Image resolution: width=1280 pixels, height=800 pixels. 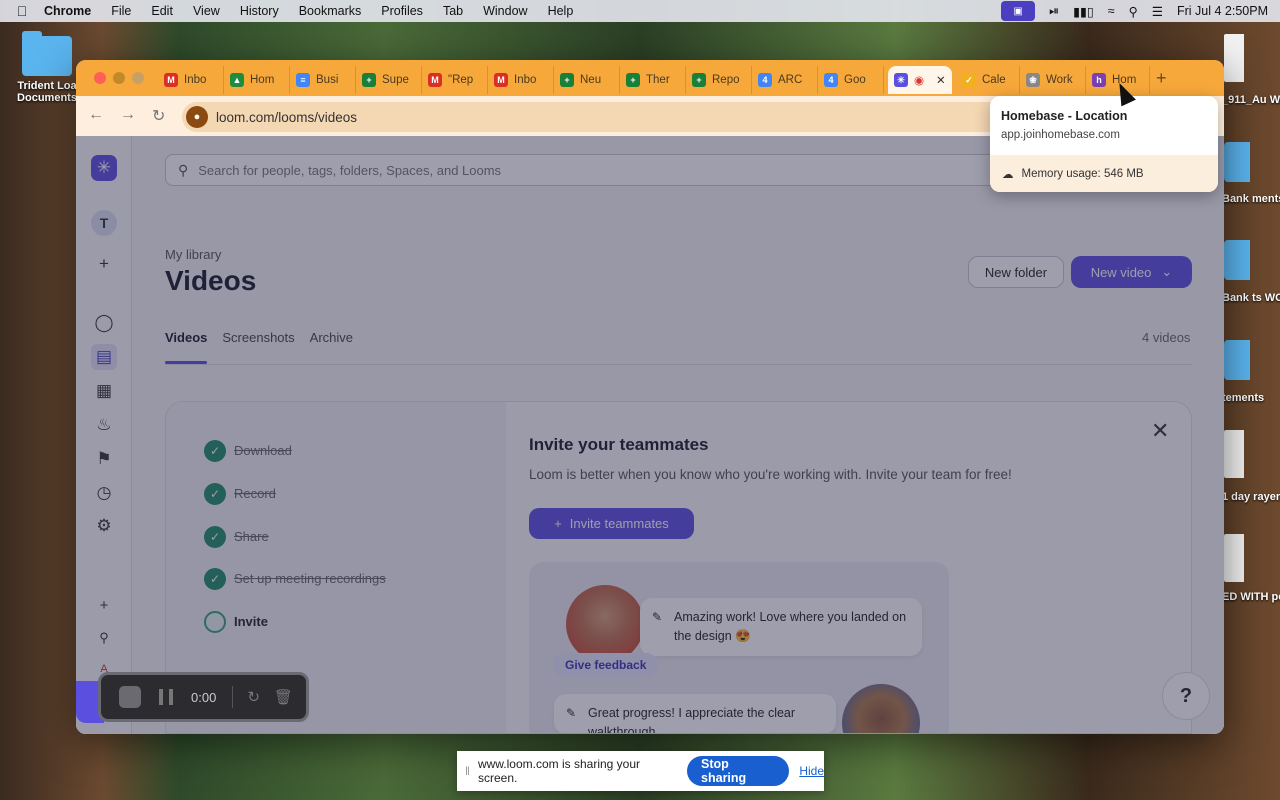 I want to click on tab-title: Cale, so click(x=994, y=80).